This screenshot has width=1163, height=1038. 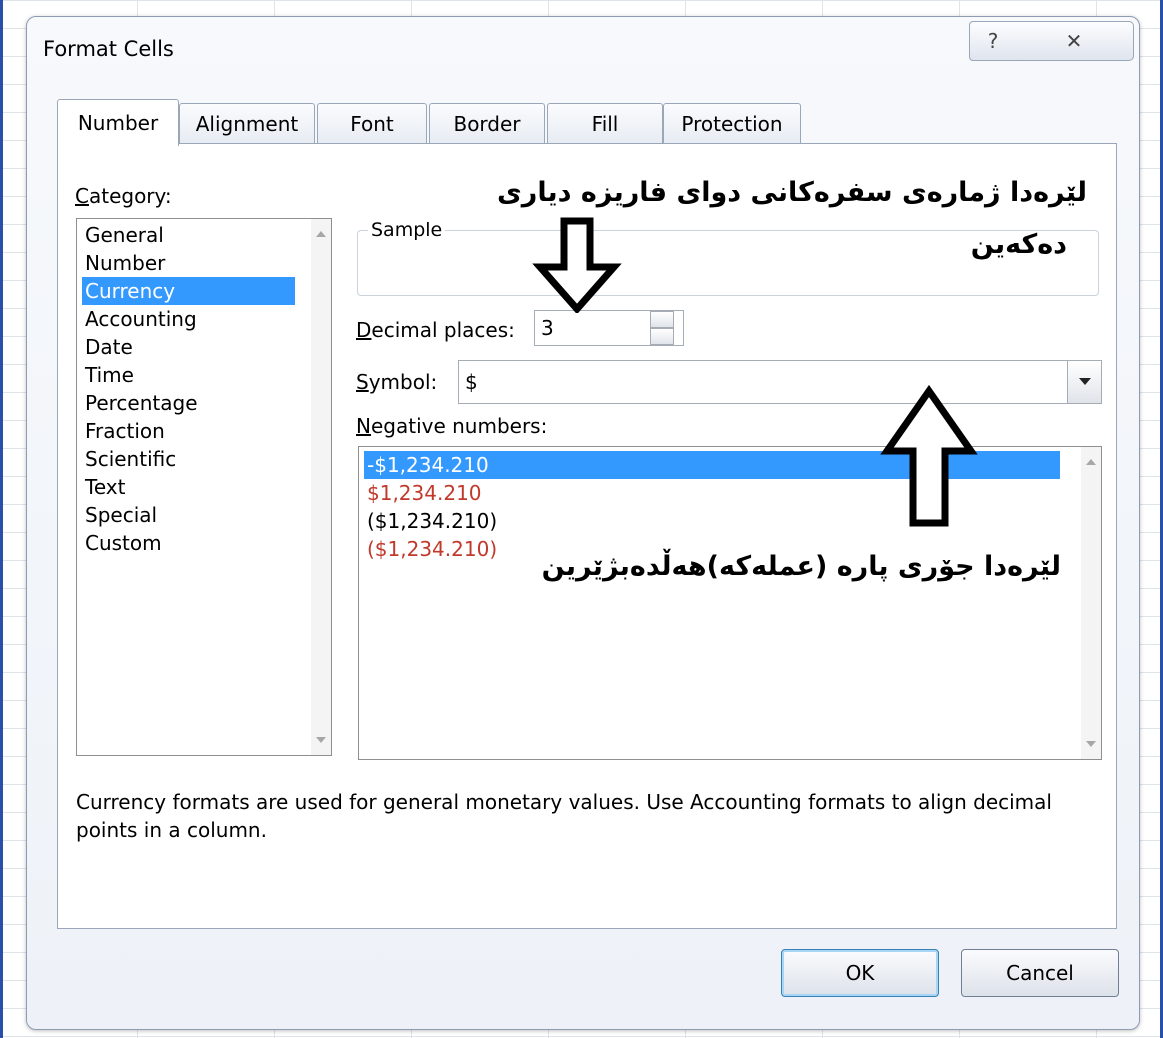 What do you see at coordinates (141, 403) in the screenshot?
I see `category-item-percentage: Percentage` at bounding box center [141, 403].